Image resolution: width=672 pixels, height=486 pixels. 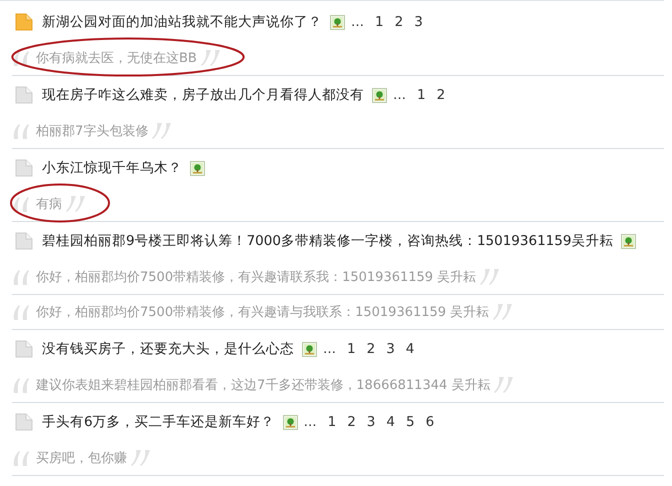 I want to click on reply-excerpt: 建议你表姐来碧桂园柏丽郡看看，这边7千多还带装修，18666811344 吴升耘, so click(x=263, y=385).